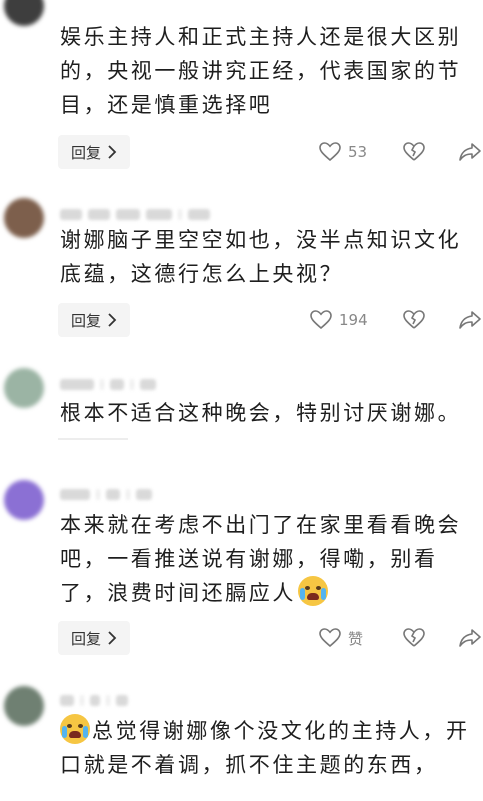  What do you see at coordinates (261, 413) in the screenshot?
I see `comment-text: 根本不适合这种晚会，特别讨厌谢娜。` at bounding box center [261, 413].